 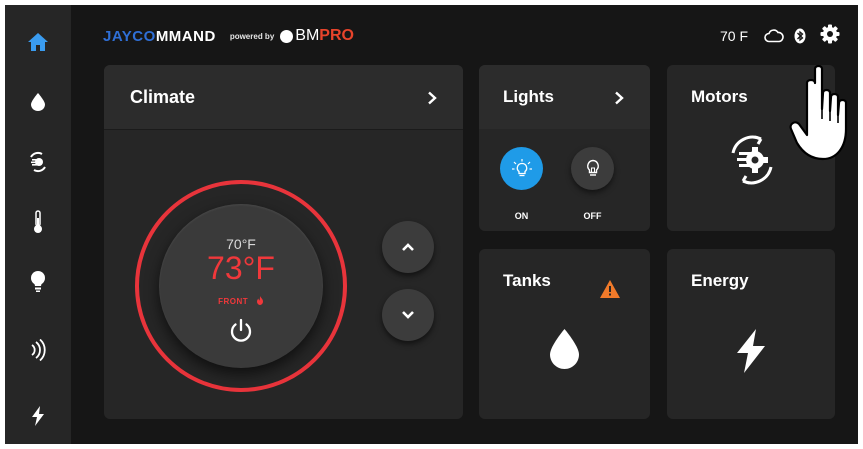 I want to click on lightbulb-glow-icon, so click(x=521, y=167).